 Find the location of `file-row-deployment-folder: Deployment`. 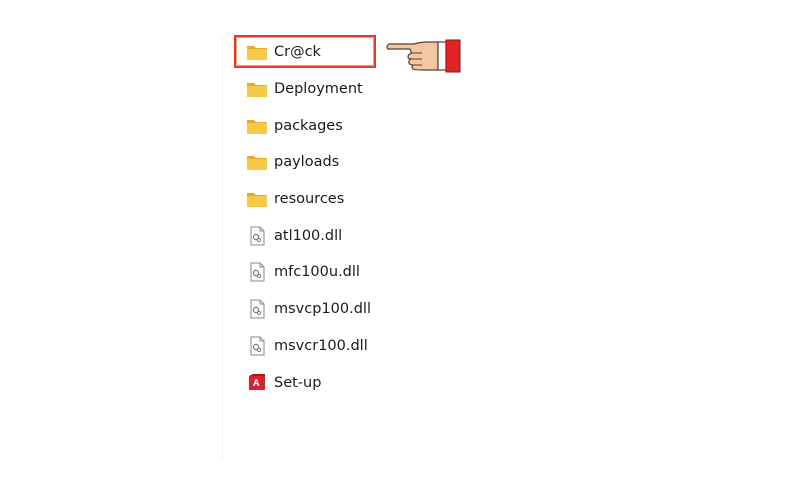

file-row-deployment-folder: Deployment is located at coordinates (316, 89).